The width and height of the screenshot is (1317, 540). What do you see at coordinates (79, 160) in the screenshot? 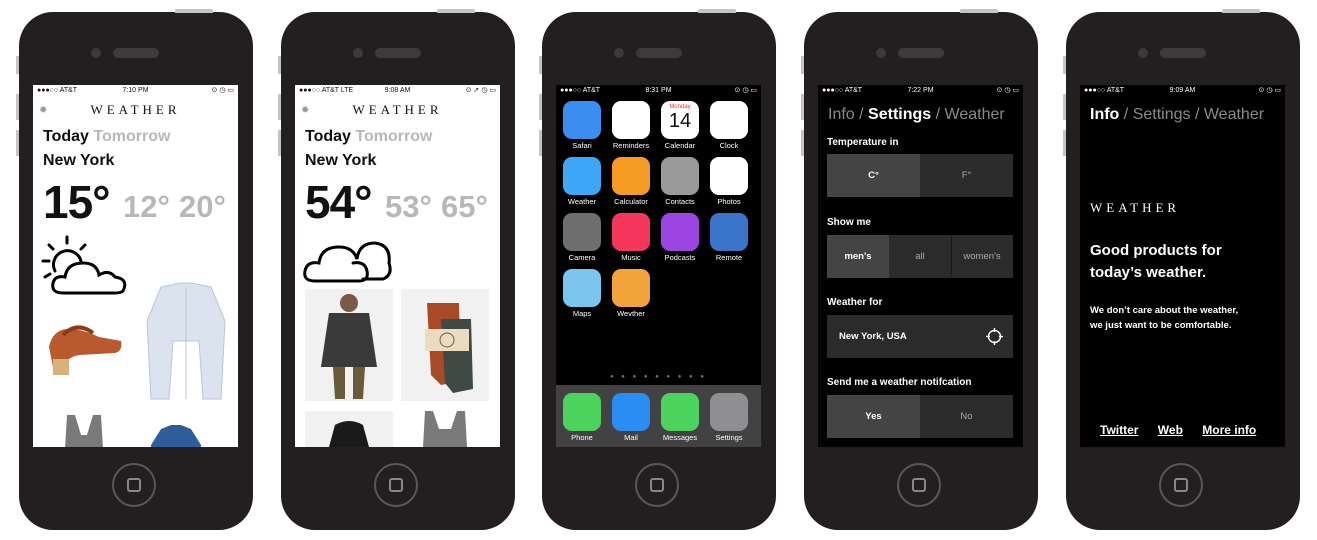
I see `city-label: New York` at bounding box center [79, 160].